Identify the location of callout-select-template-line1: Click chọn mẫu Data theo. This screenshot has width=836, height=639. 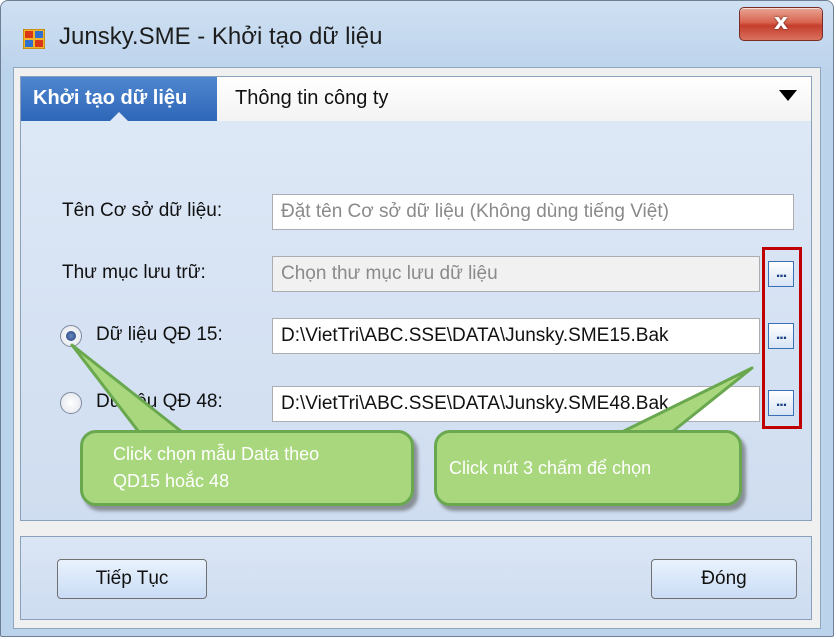
(216, 454).